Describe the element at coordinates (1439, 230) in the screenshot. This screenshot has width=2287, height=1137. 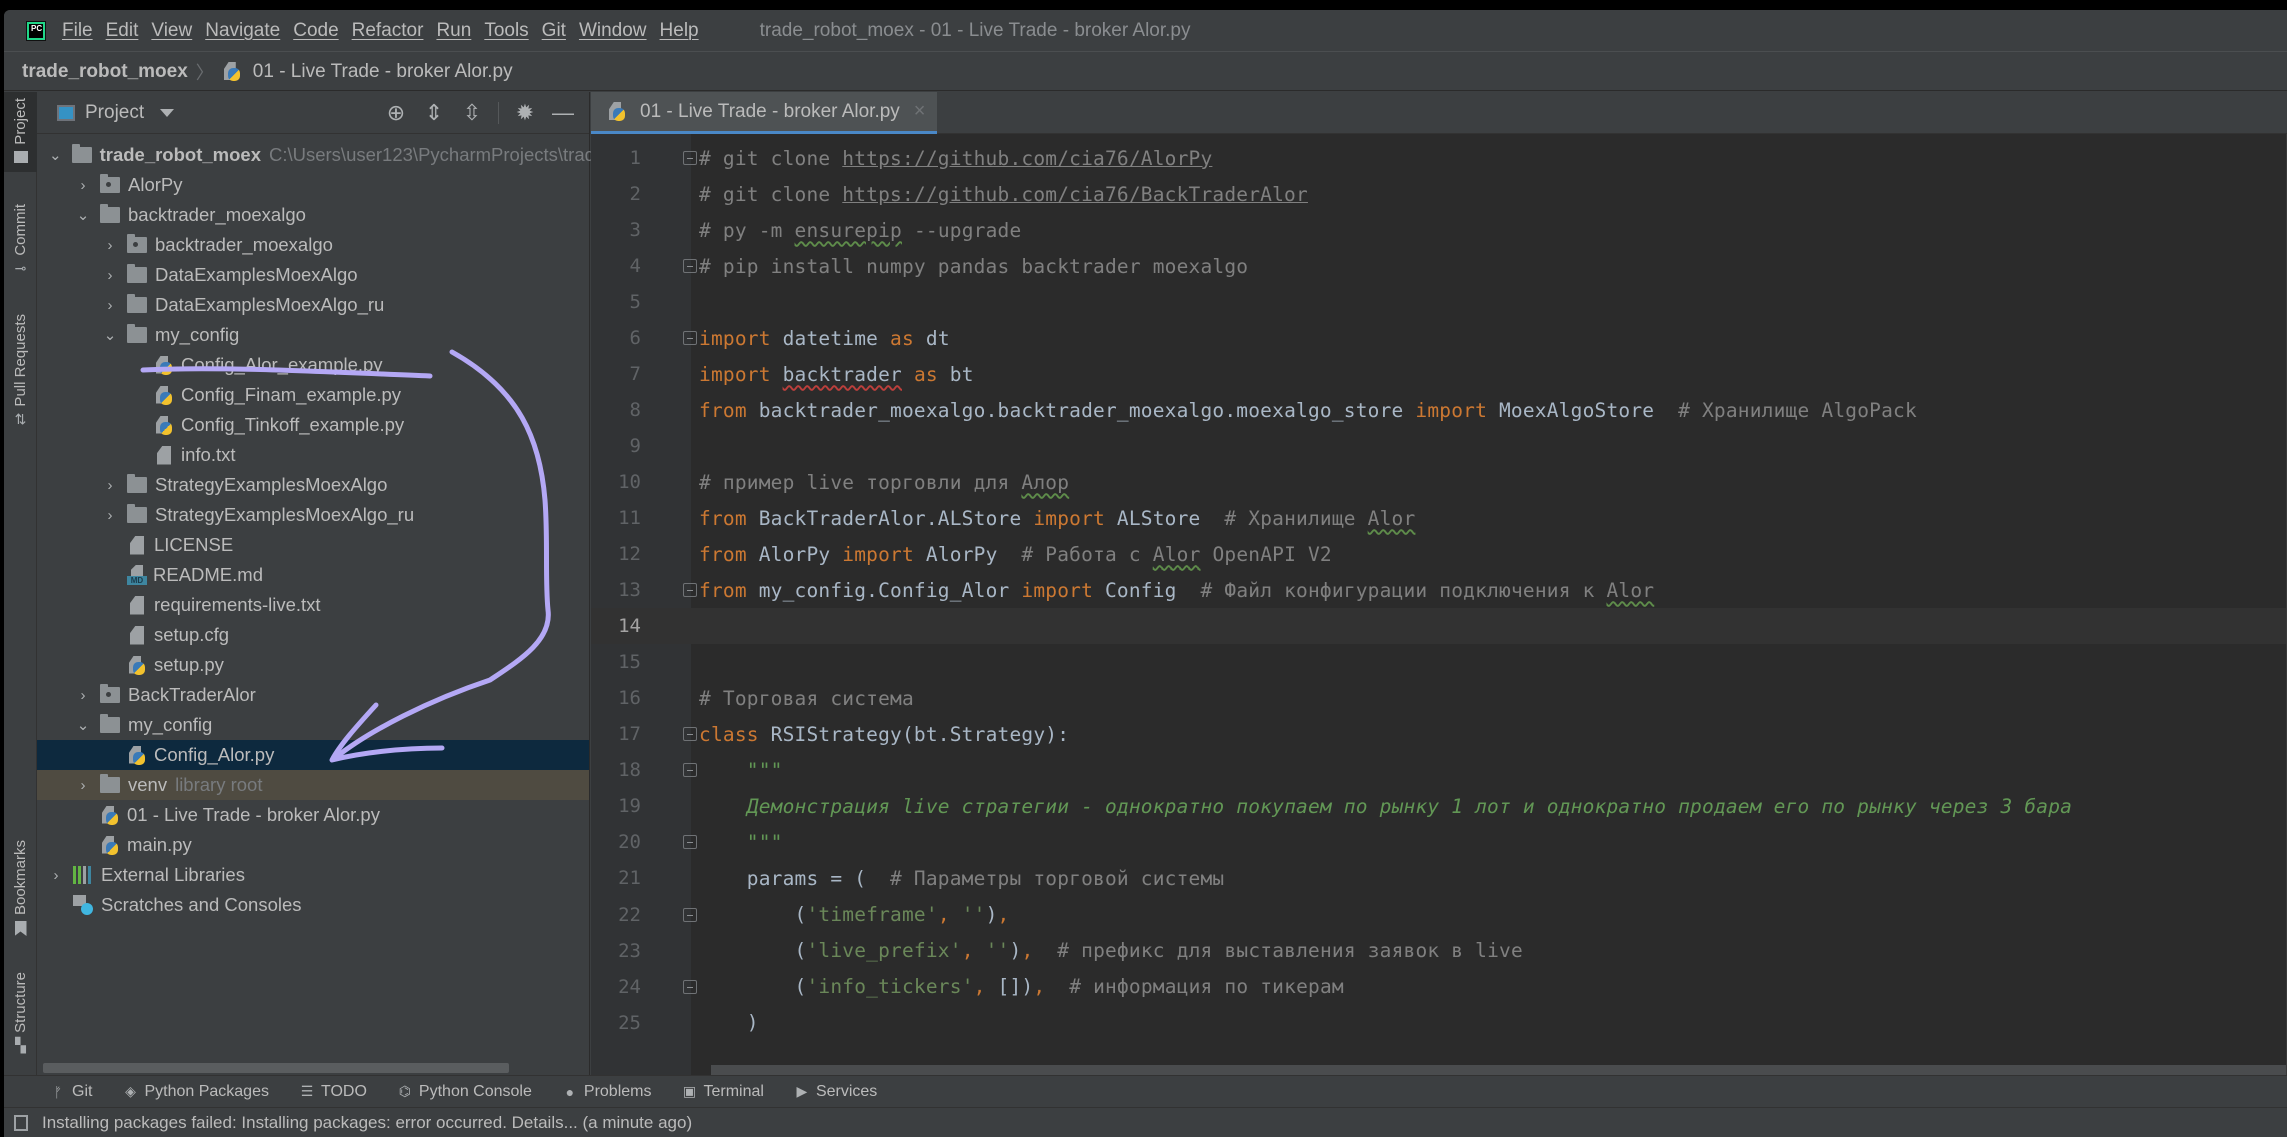
I see `code-line: 3 # py -m ensurepip --upgrade` at that location.